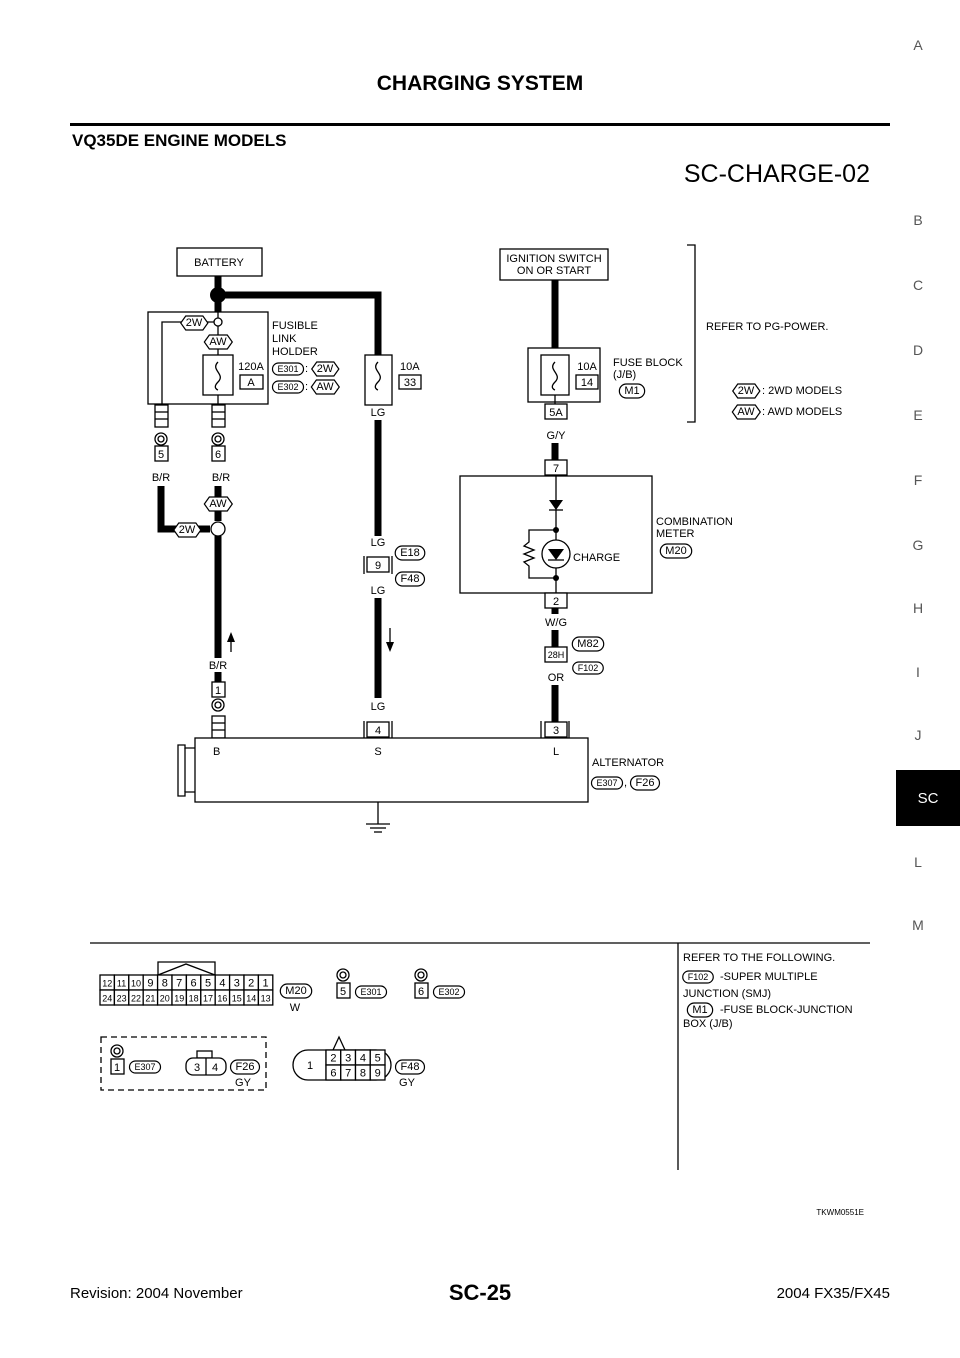 The height and width of the screenshot is (1358, 960). What do you see at coordinates (556, 678) in the screenshot?
I see `wire-color-or: OR` at bounding box center [556, 678].